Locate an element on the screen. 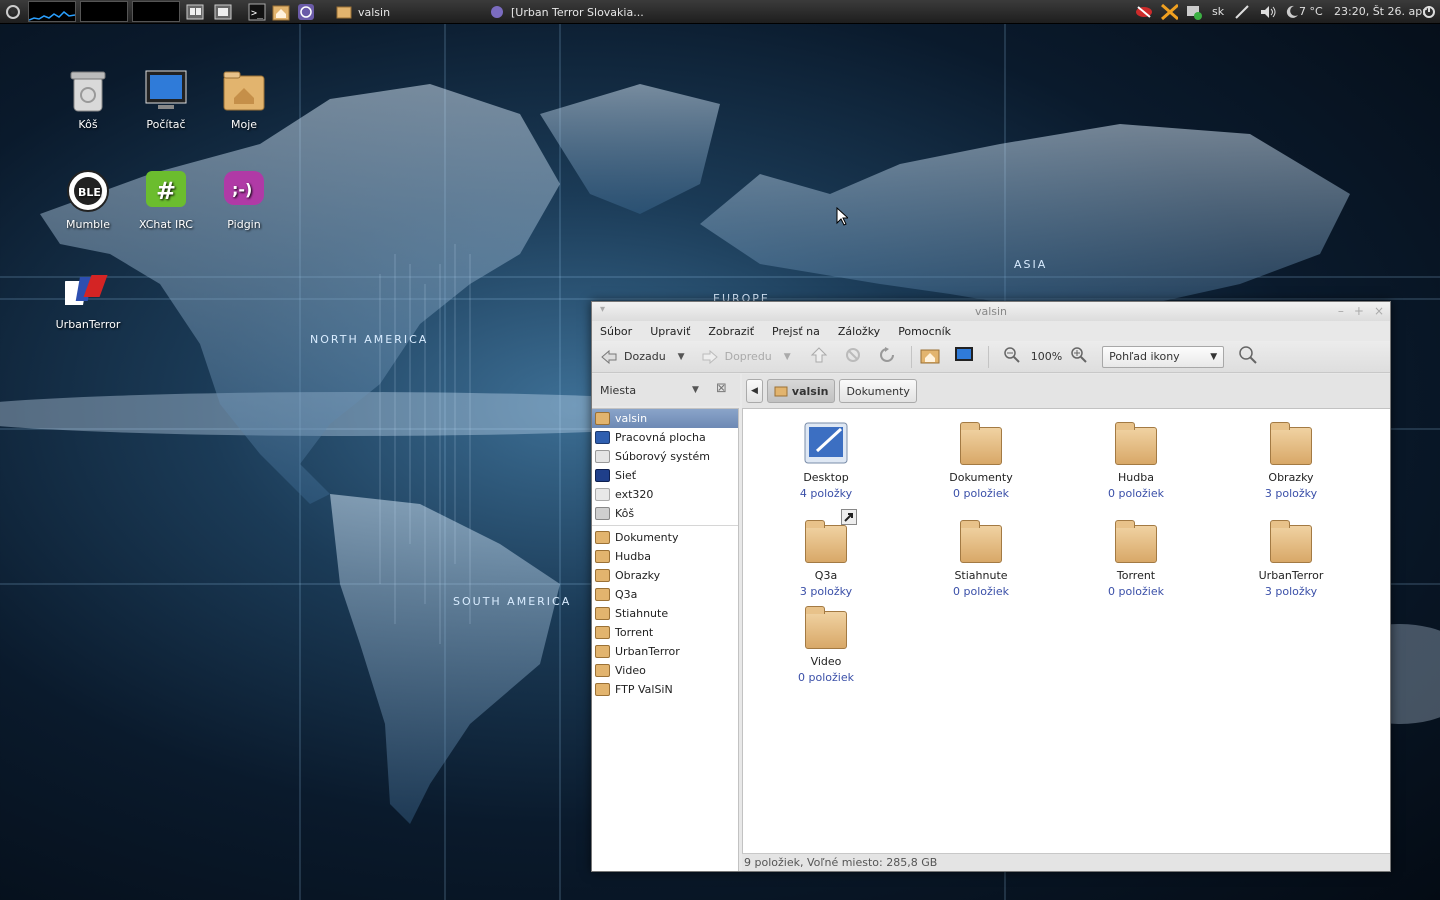  debian-menu-icon is located at coordinates (13, 12).